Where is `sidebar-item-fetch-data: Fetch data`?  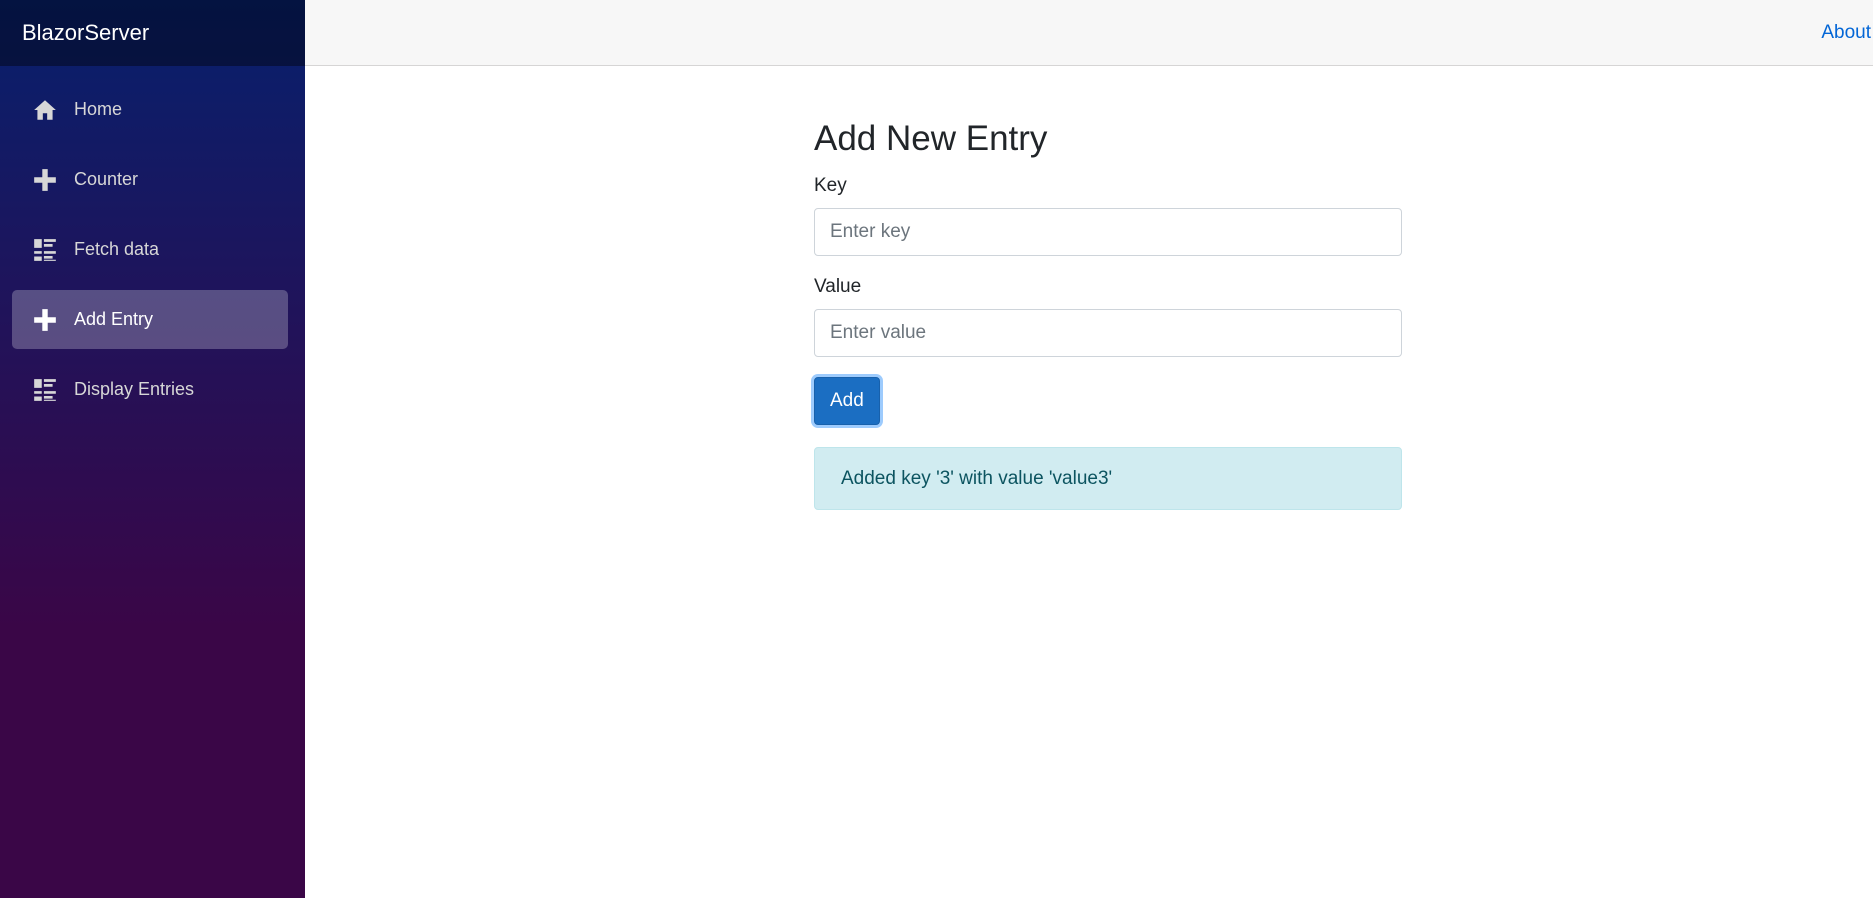 sidebar-item-fetch-data: Fetch data is located at coordinates (152, 249).